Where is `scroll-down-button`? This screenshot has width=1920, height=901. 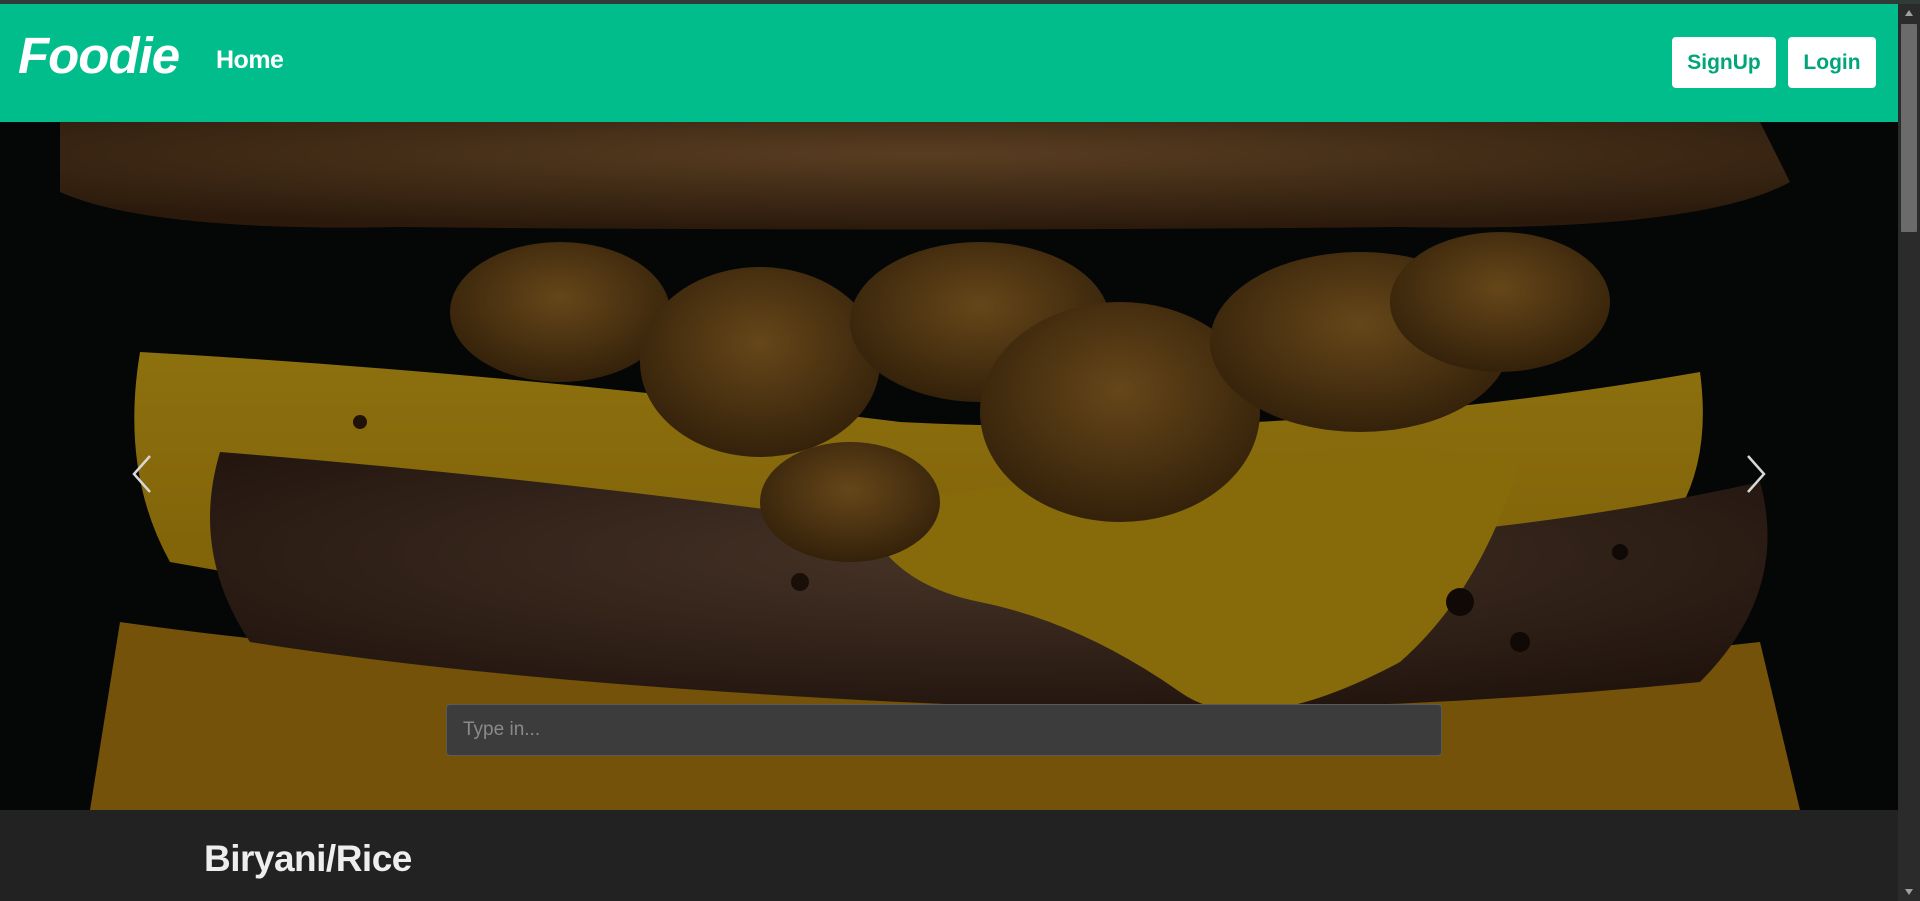
scroll-down-button is located at coordinates (1909, 892).